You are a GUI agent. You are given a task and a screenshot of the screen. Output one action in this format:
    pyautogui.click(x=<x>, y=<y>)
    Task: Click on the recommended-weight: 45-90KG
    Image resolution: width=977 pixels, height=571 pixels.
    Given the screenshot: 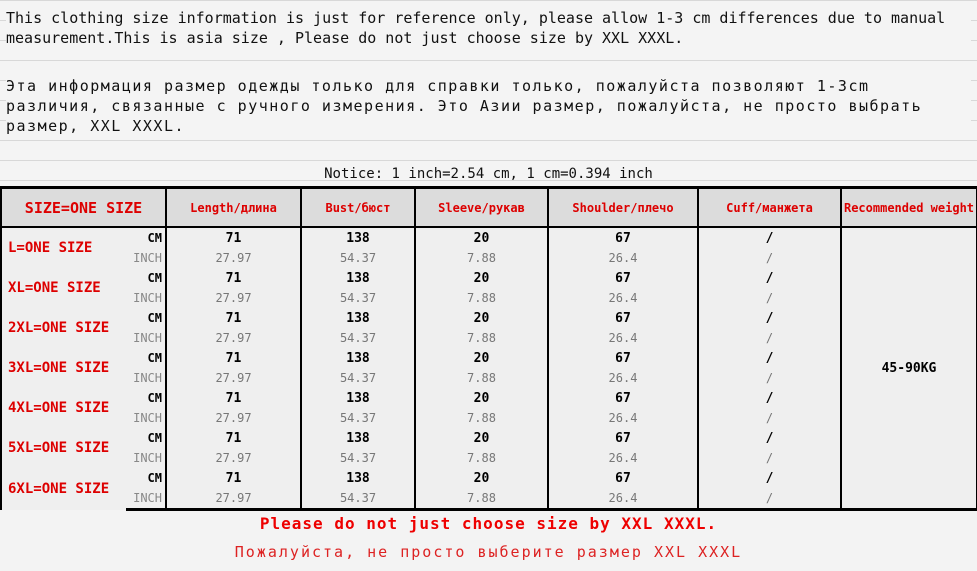 What is the action you would take?
    pyautogui.click(x=908, y=369)
    